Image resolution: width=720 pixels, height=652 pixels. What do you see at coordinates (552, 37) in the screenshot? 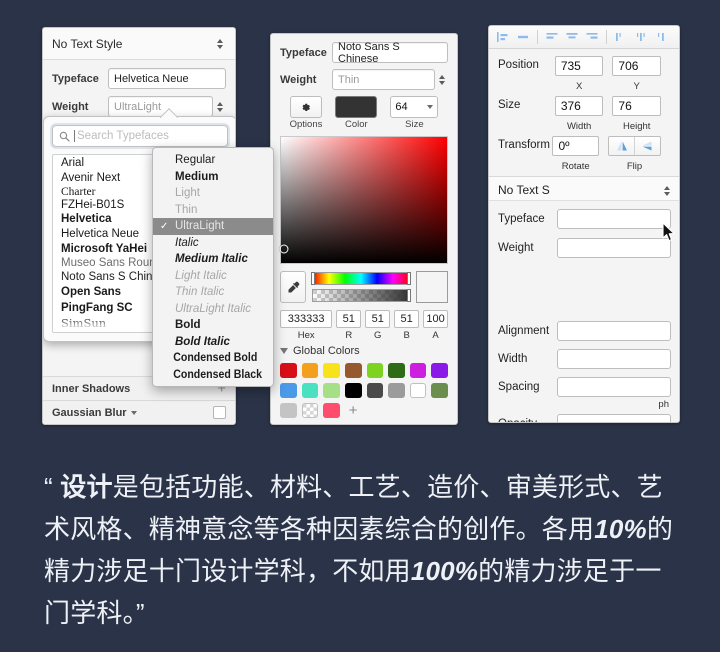
I see `align-top-icon` at bounding box center [552, 37].